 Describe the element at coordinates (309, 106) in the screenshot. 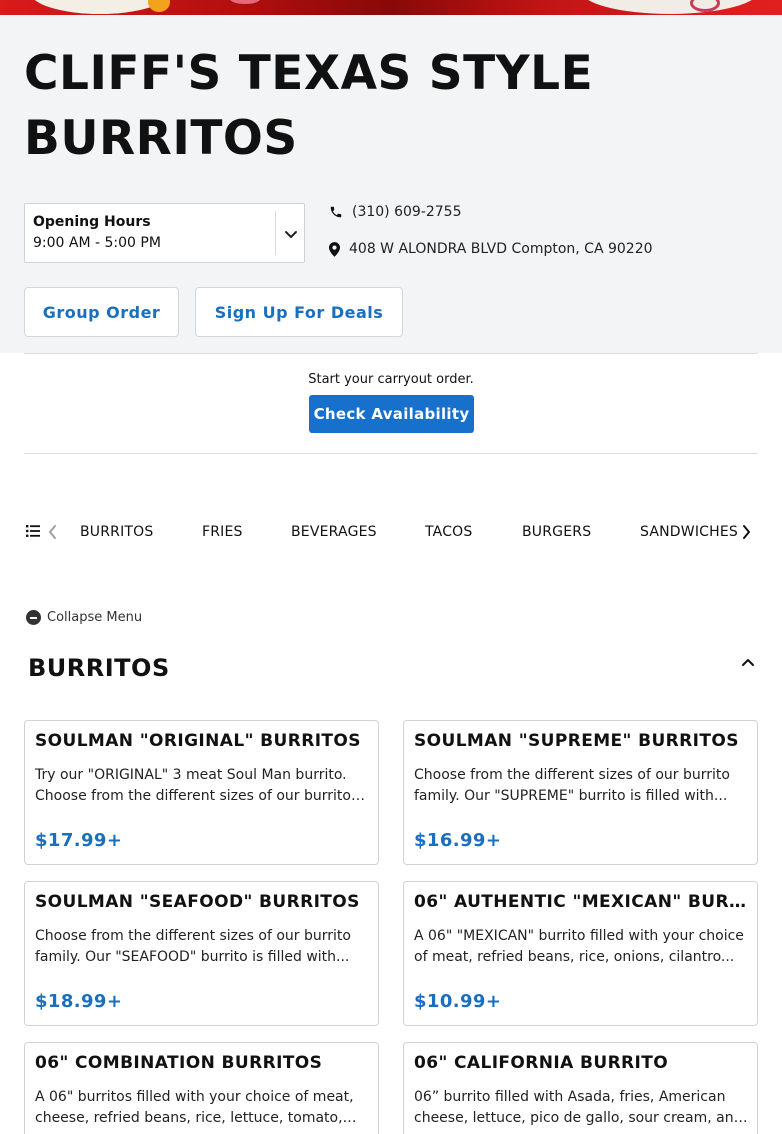

I see `restaurant-name: CLIFF'S TEXAS STYLE BURRITOS` at that location.